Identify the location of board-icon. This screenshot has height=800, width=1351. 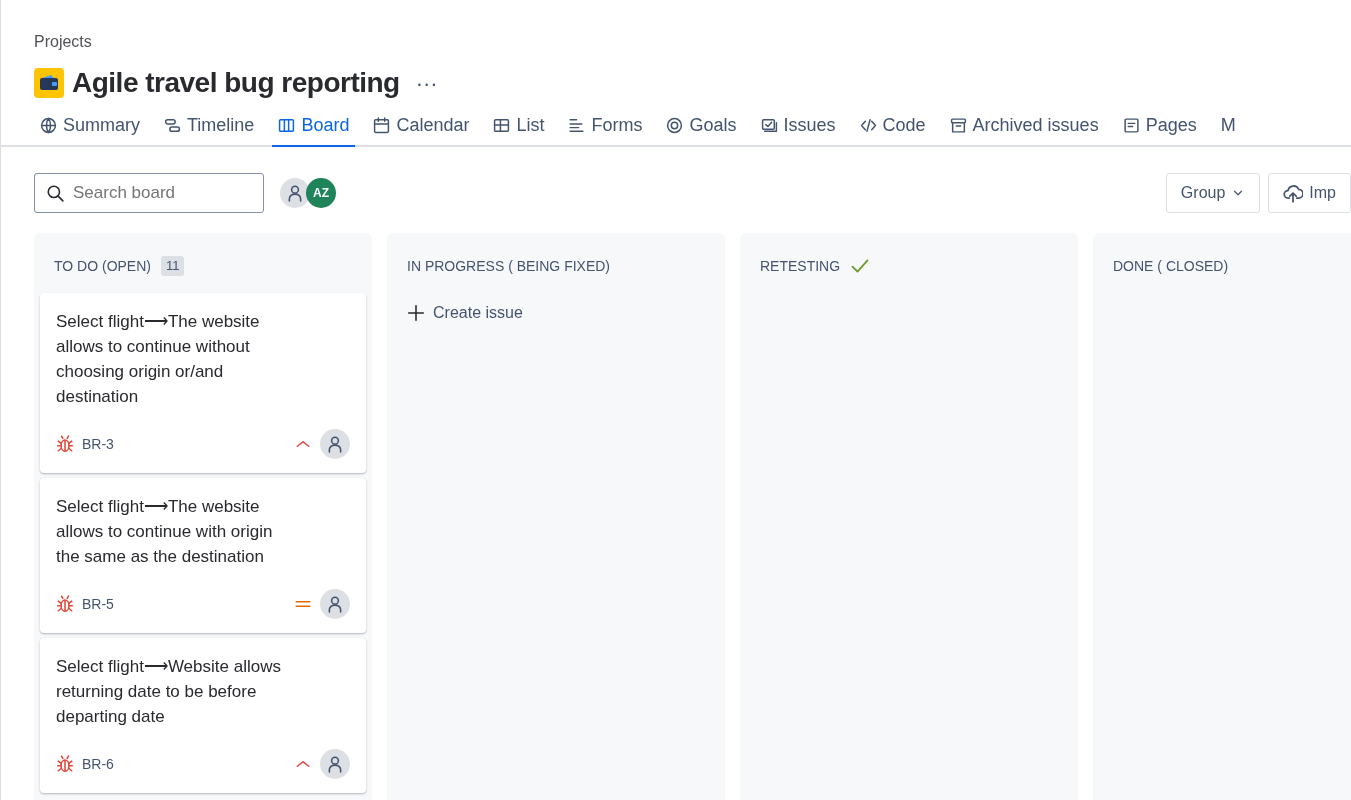
(287, 125).